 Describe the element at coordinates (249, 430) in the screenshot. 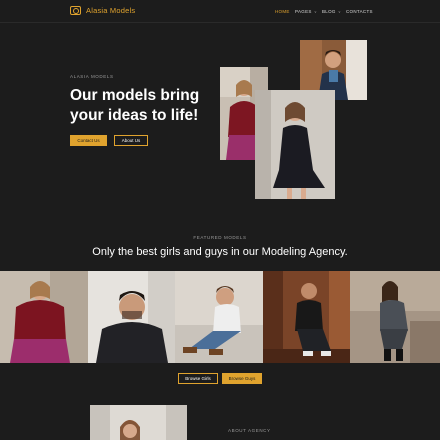

I see `about-eyebrow: ABOUT AGENCY` at that location.